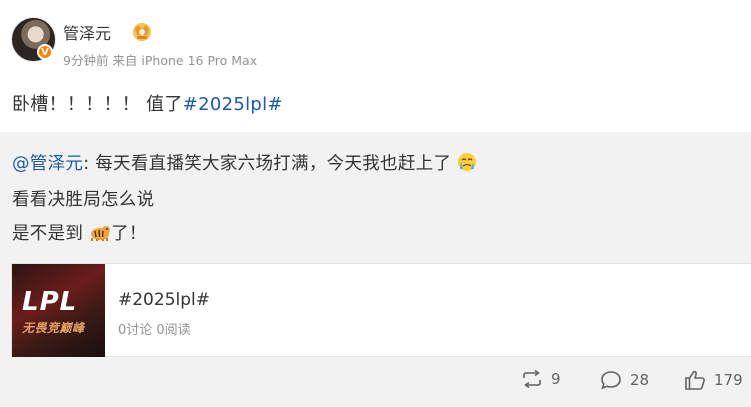 The image size is (751, 407). Describe the element at coordinates (728, 380) in the screenshot. I see `like-count: 179` at that location.